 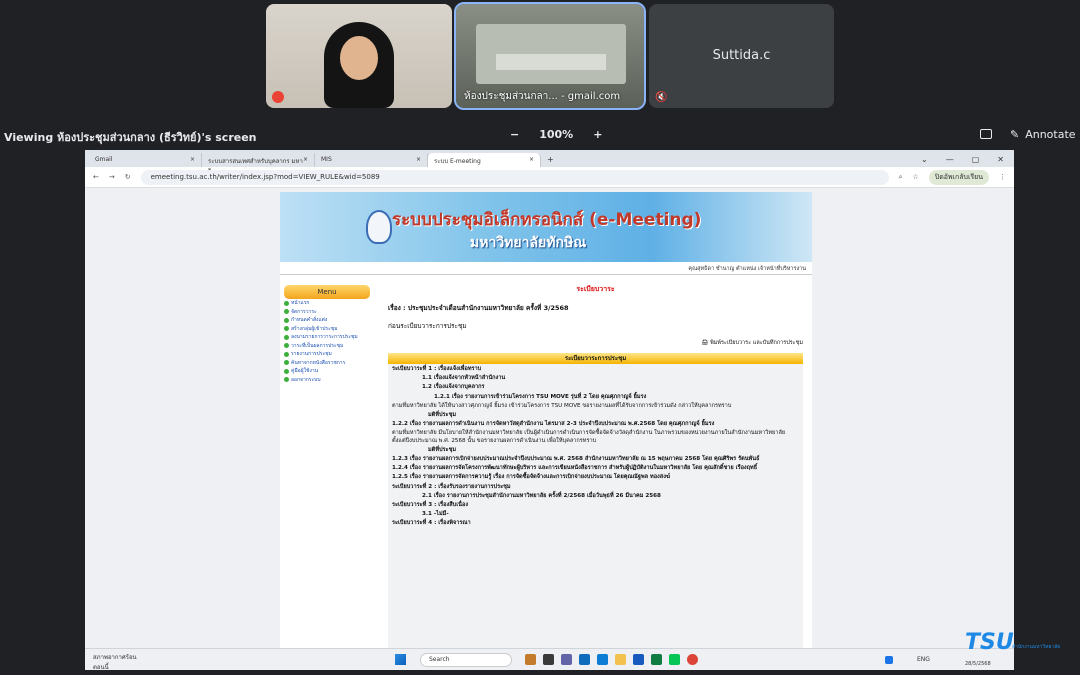 What do you see at coordinates (706, 343) in the screenshot?
I see `print-icon: 🖨` at bounding box center [706, 343].